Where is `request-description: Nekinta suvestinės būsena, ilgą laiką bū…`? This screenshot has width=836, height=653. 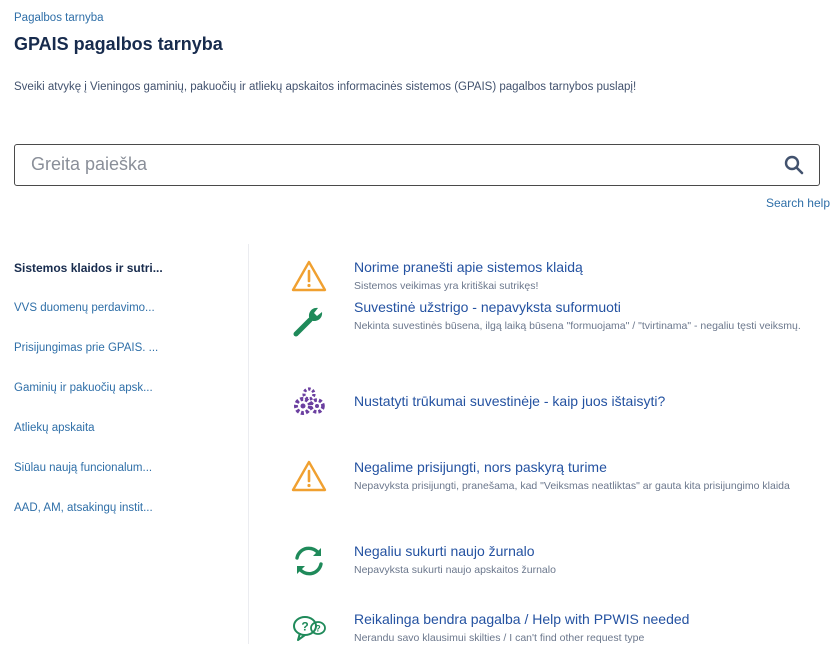 request-description: Nekinta suvestinės būsena, ilgą laiką bū… is located at coordinates (577, 326).